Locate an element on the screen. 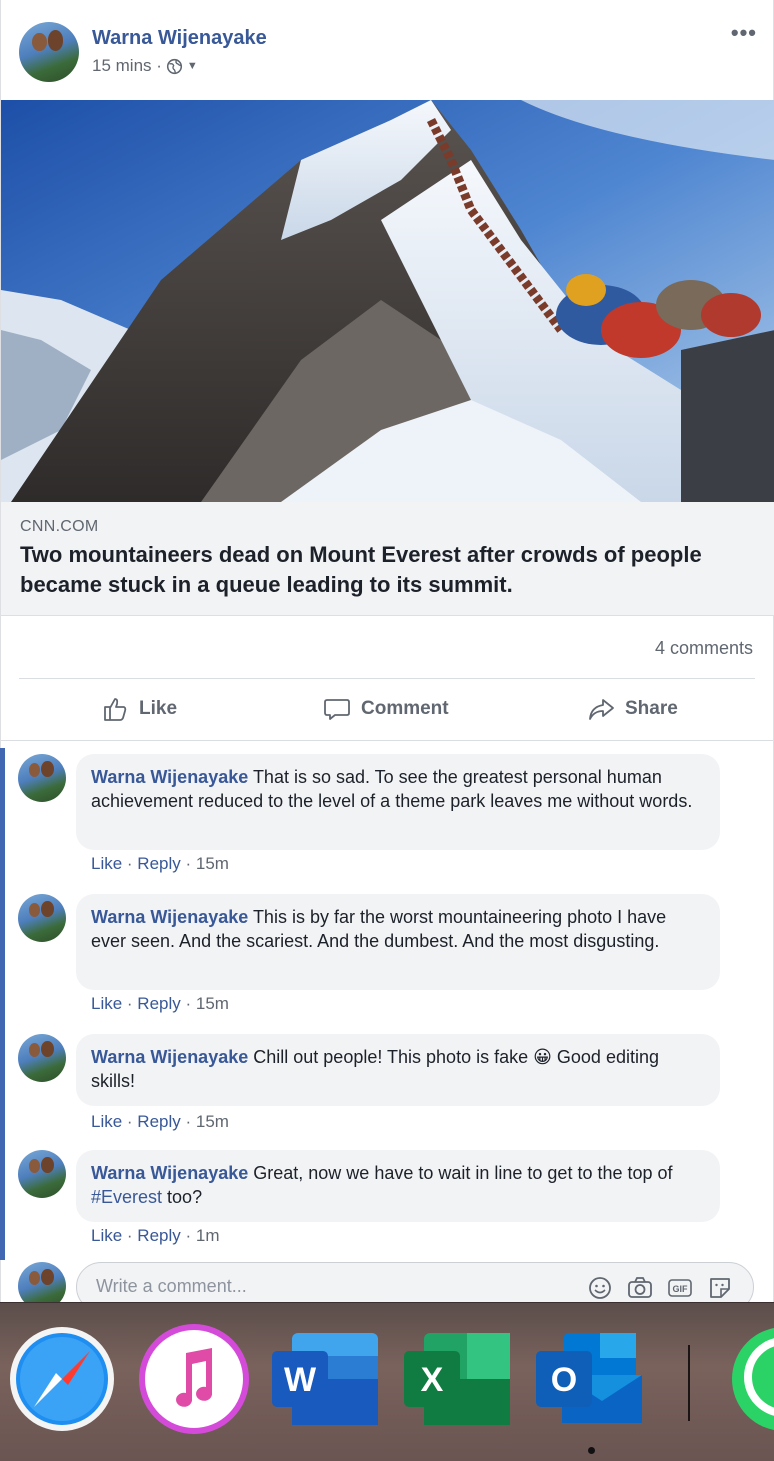  like-button: Like is located at coordinates (139, 709).